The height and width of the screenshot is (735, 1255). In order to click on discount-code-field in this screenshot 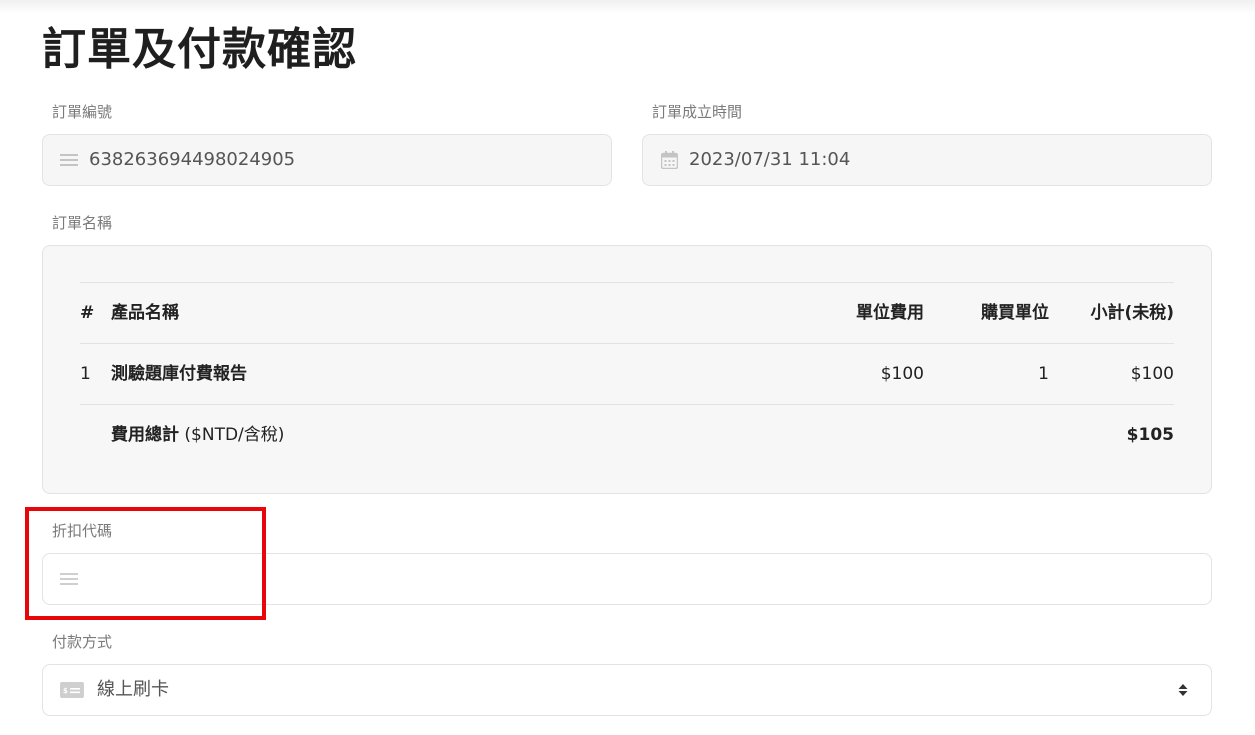, I will do `click(627, 579)`.